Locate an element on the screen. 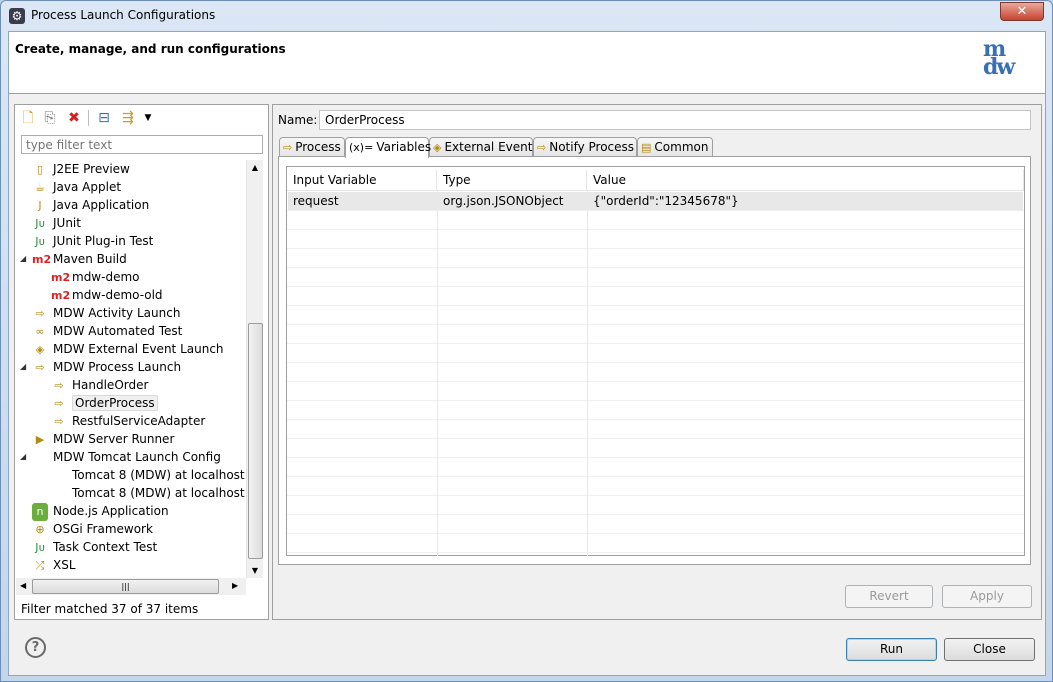  duplicate-icon: ⎘ is located at coordinates (50, 118).